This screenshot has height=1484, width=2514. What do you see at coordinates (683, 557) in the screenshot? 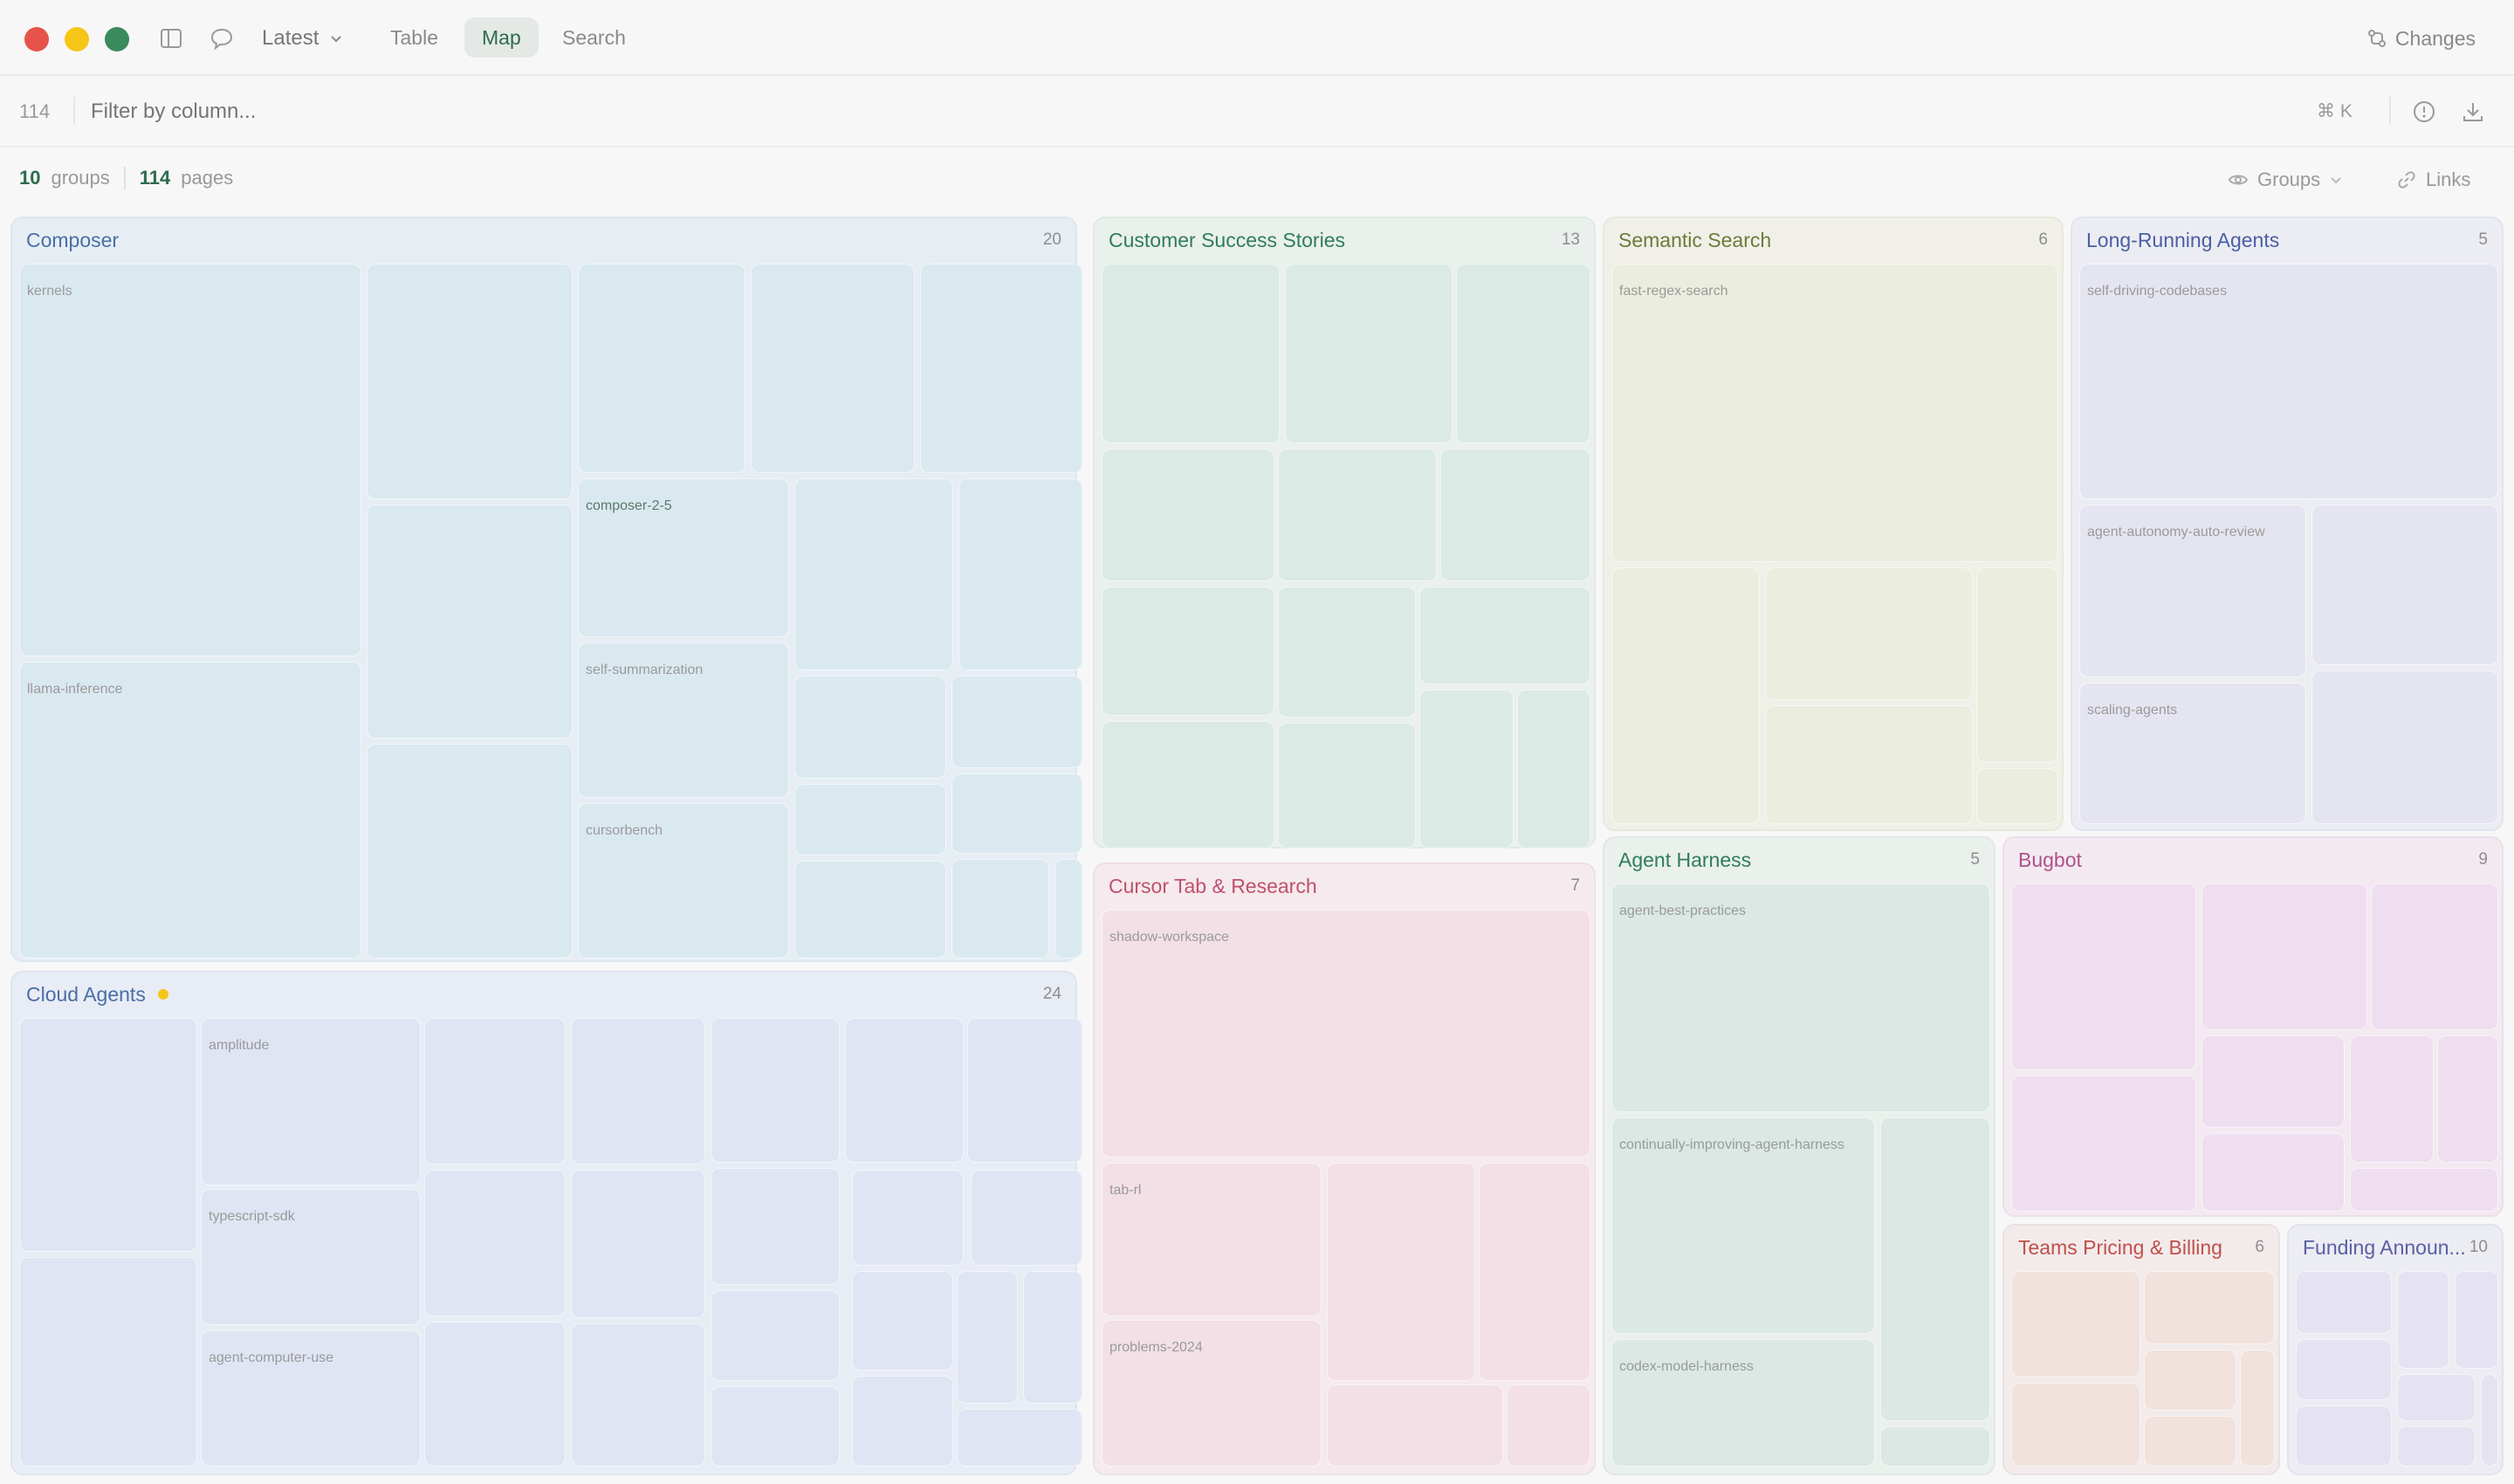
I see `treemap-tile: composer-2-5` at bounding box center [683, 557].